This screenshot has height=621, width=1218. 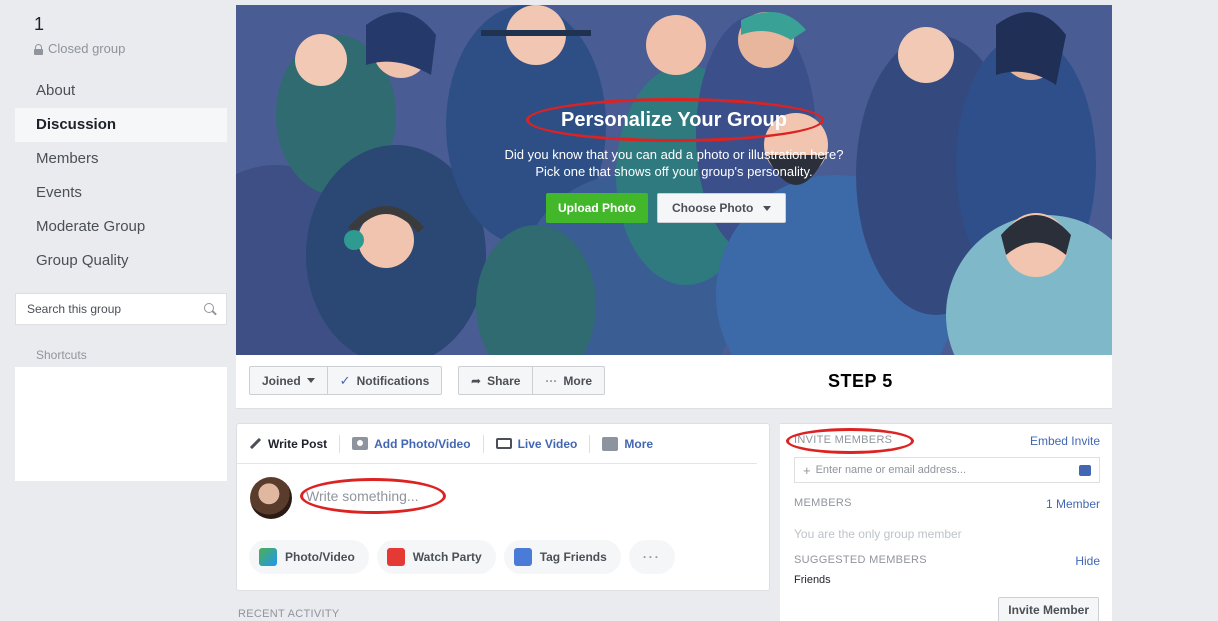 What do you see at coordinates (713, 208) in the screenshot?
I see `choose-photo-label: Choose Photo` at bounding box center [713, 208].